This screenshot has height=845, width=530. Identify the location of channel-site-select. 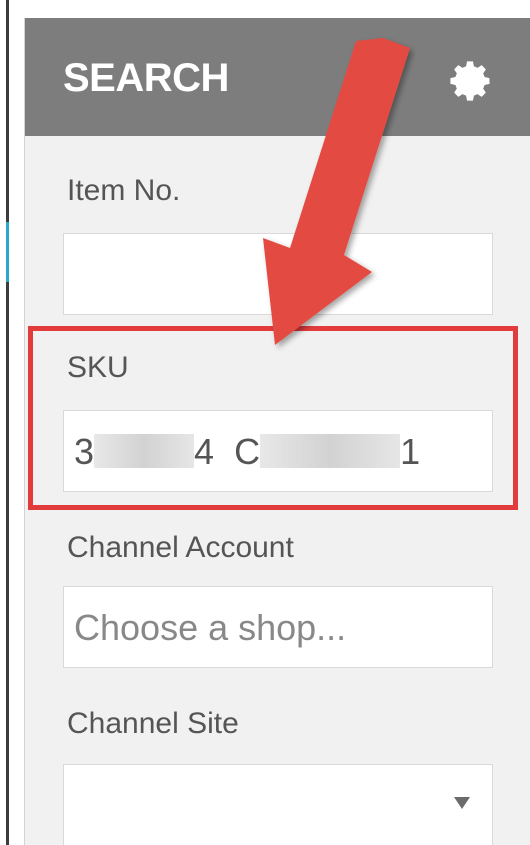
(278, 804).